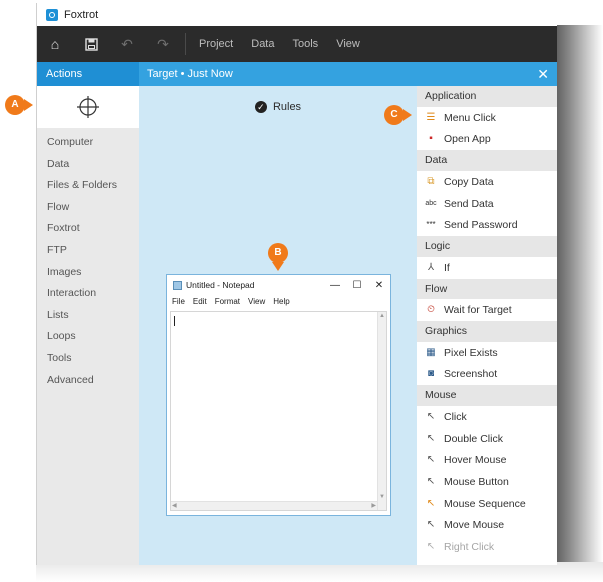 The image size is (603, 582). What do you see at coordinates (348, 44) in the screenshot?
I see `menu-view: View` at bounding box center [348, 44].